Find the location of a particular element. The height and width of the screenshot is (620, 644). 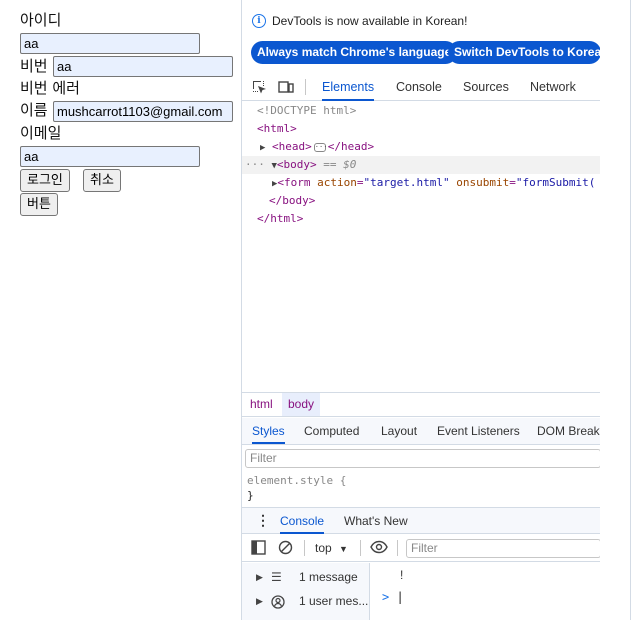

name-input: mushcarrot1103@gmail.com is located at coordinates (143, 111).